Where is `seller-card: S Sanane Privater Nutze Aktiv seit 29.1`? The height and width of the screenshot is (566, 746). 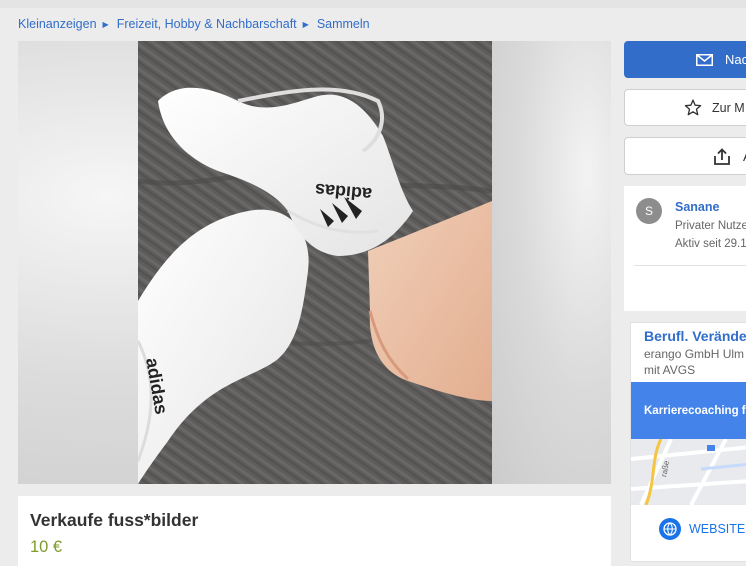
seller-card: S Sanane Privater Nutze Aktiv seit 29.1 is located at coordinates (685, 248).